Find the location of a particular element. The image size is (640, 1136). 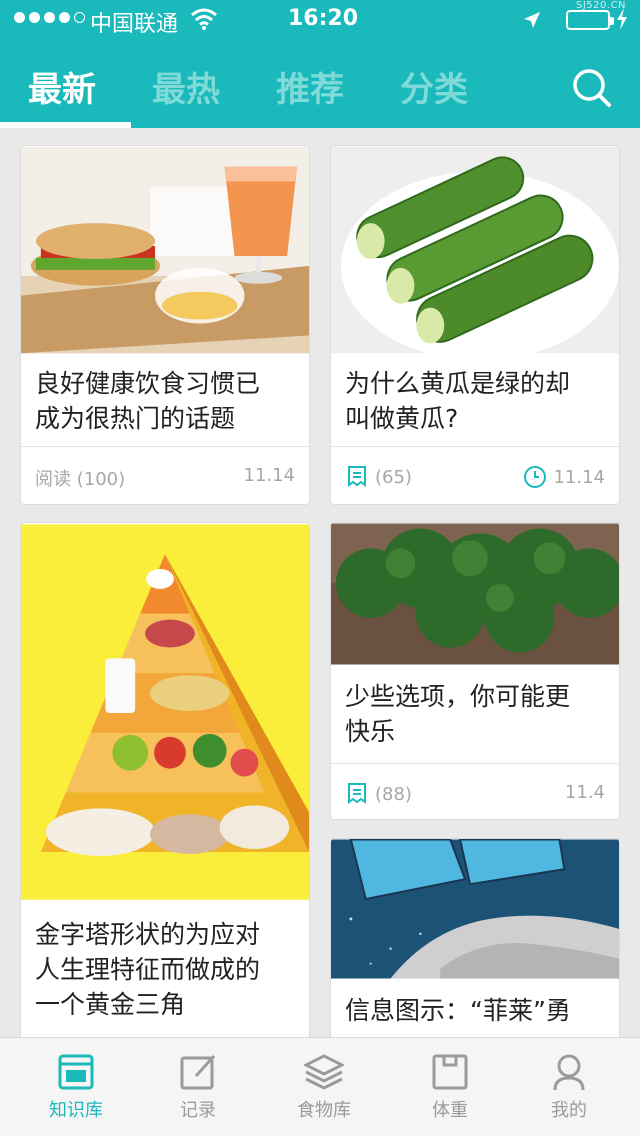

tab-hottest: 最热 is located at coordinates (186, 86).